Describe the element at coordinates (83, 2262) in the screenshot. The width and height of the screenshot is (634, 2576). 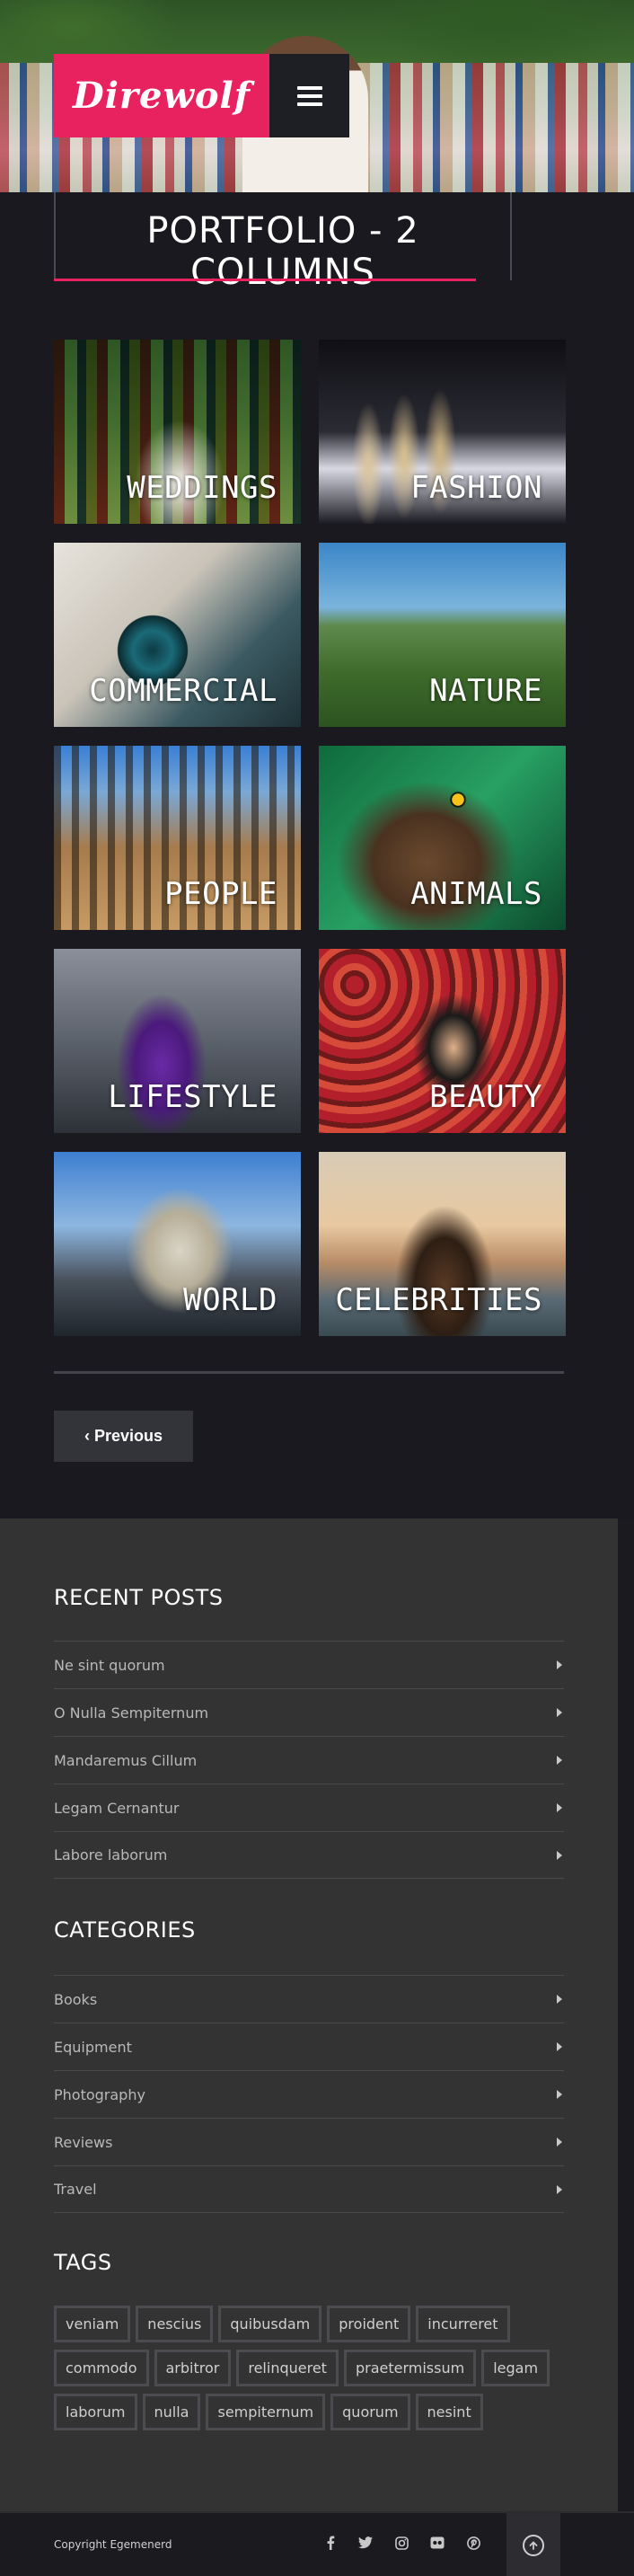
I see `tags-title: TAGS` at that location.